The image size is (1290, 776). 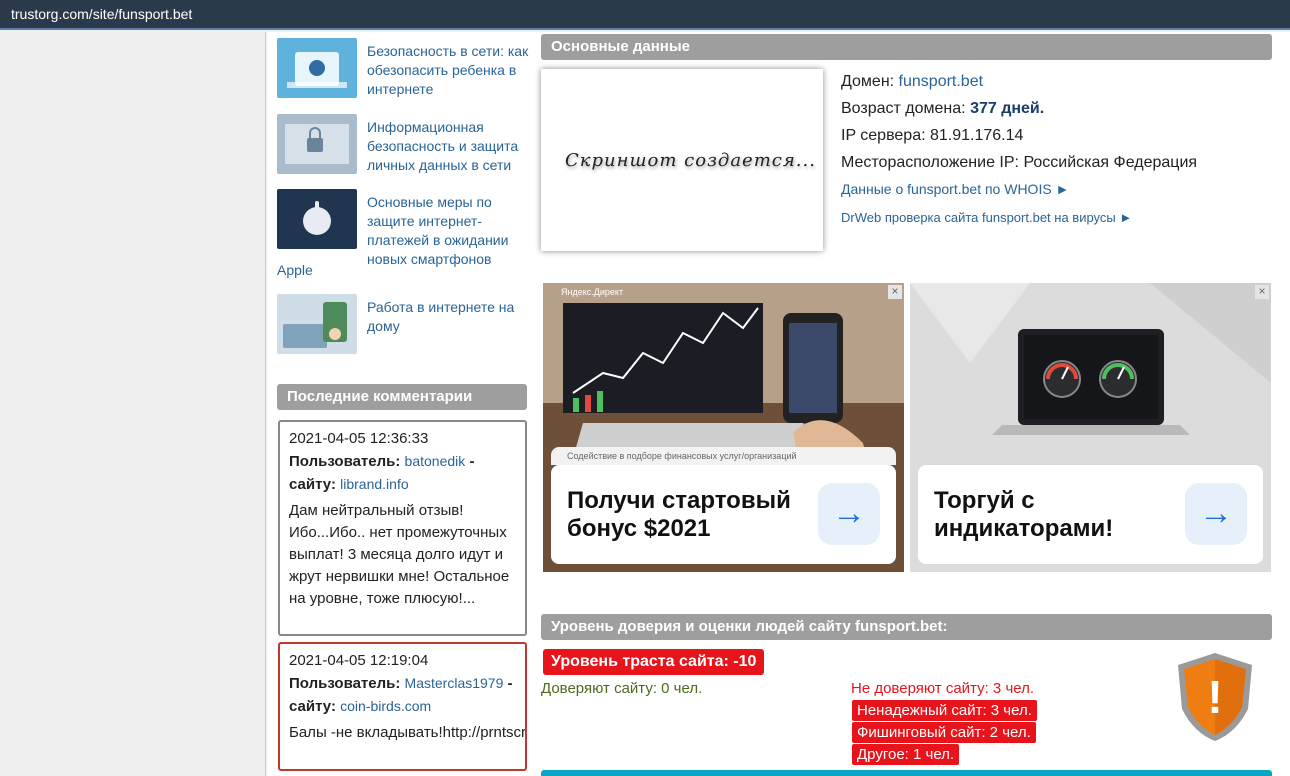 I want to click on ad-headline: Получи стартовый бонус $2021, so click(x=692, y=515).